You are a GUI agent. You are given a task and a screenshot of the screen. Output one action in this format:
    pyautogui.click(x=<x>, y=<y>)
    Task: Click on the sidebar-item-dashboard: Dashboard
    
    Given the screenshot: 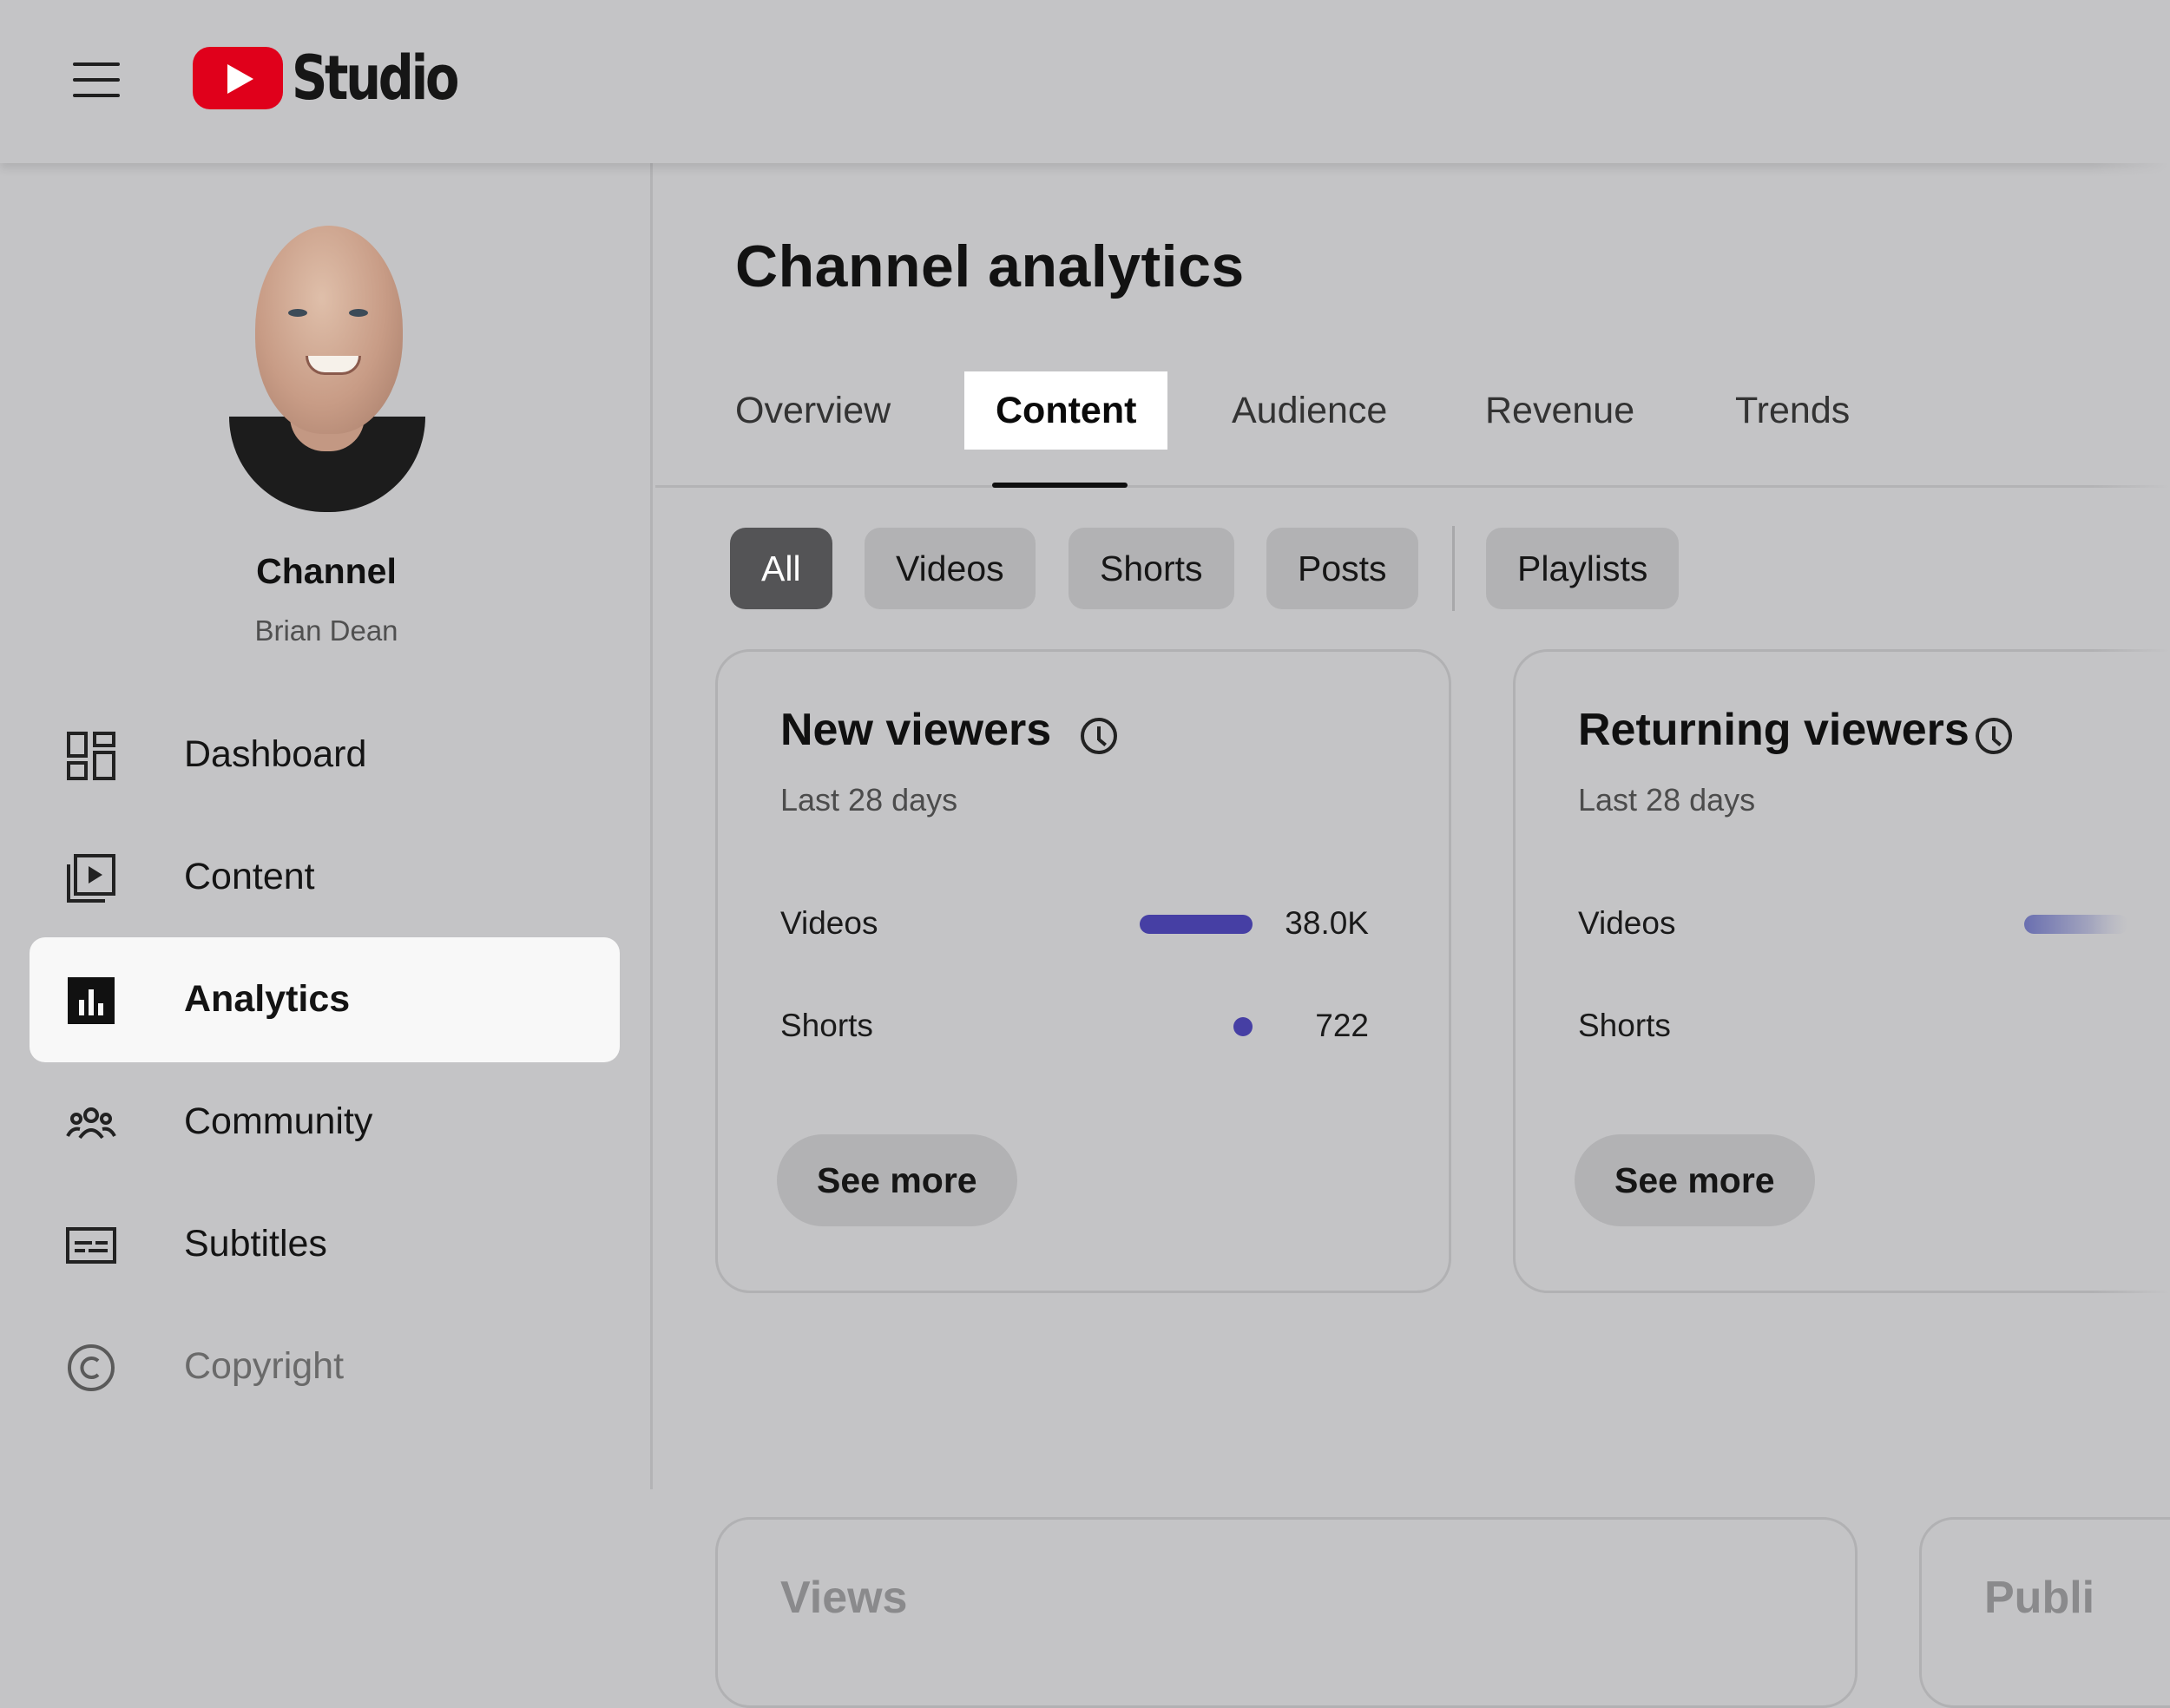 What is the action you would take?
    pyautogui.click(x=325, y=755)
    